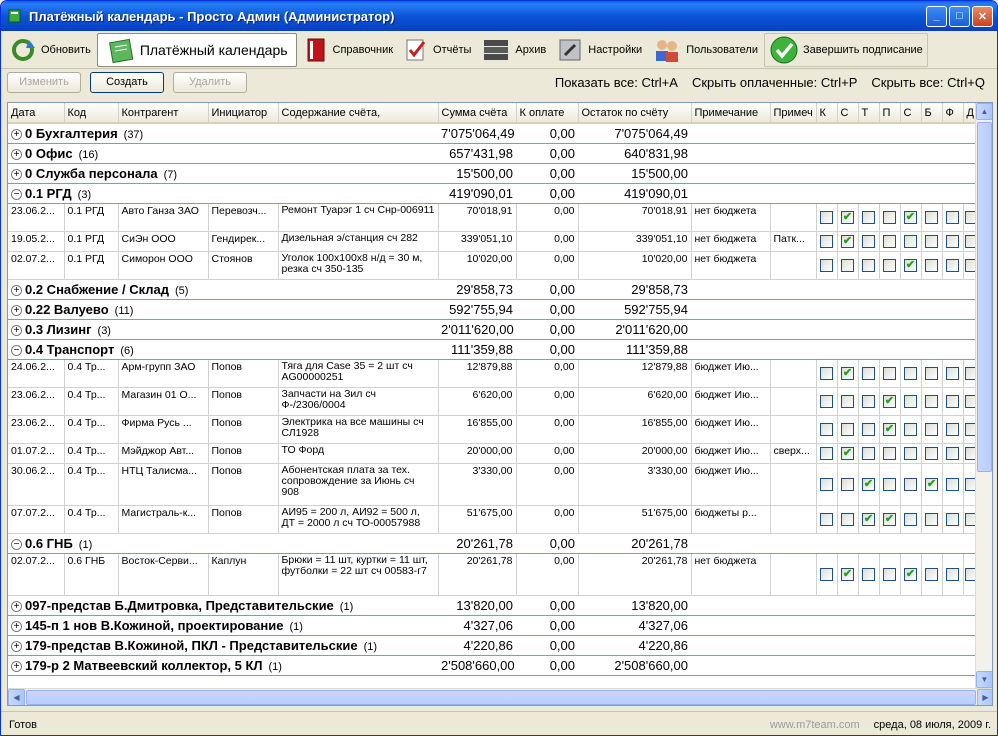 The image size is (998, 736). Describe the element at coordinates (827, 113) in the screenshot. I see `column-header: К` at that location.